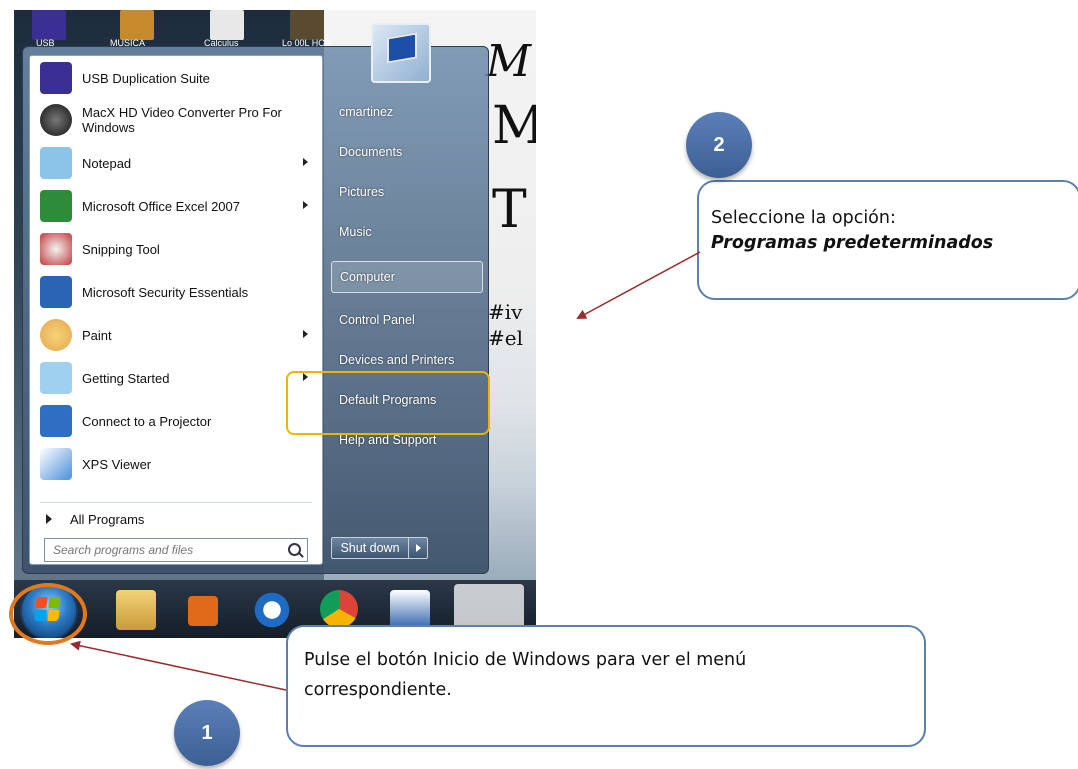 This screenshot has width=1078, height=769. What do you see at coordinates (121, 249) in the screenshot?
I see `program-label: Snipping Tool` at bounding box center [121, 249].